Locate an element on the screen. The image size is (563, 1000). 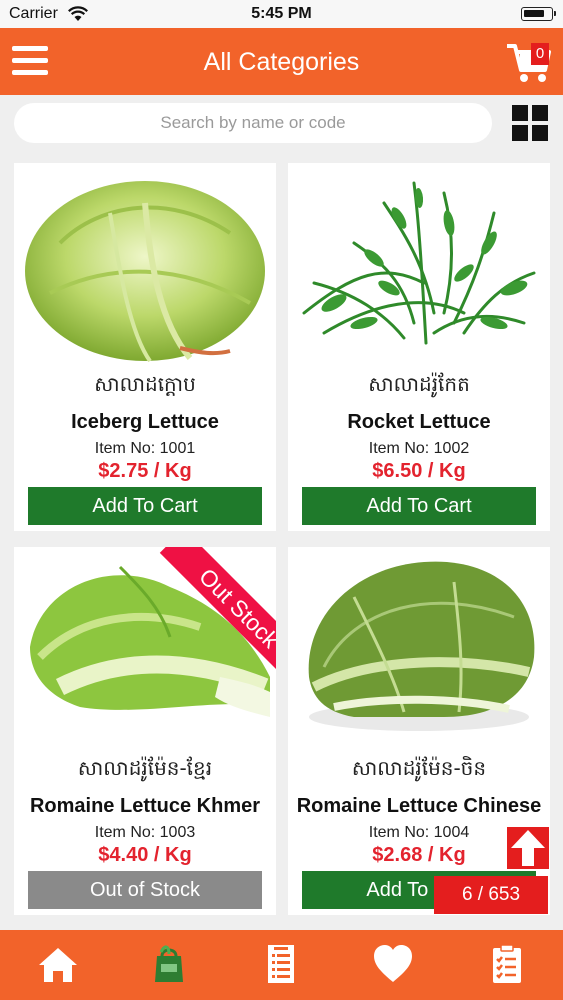
iceberg-lettuce-image is located at coordinates (145, 272).